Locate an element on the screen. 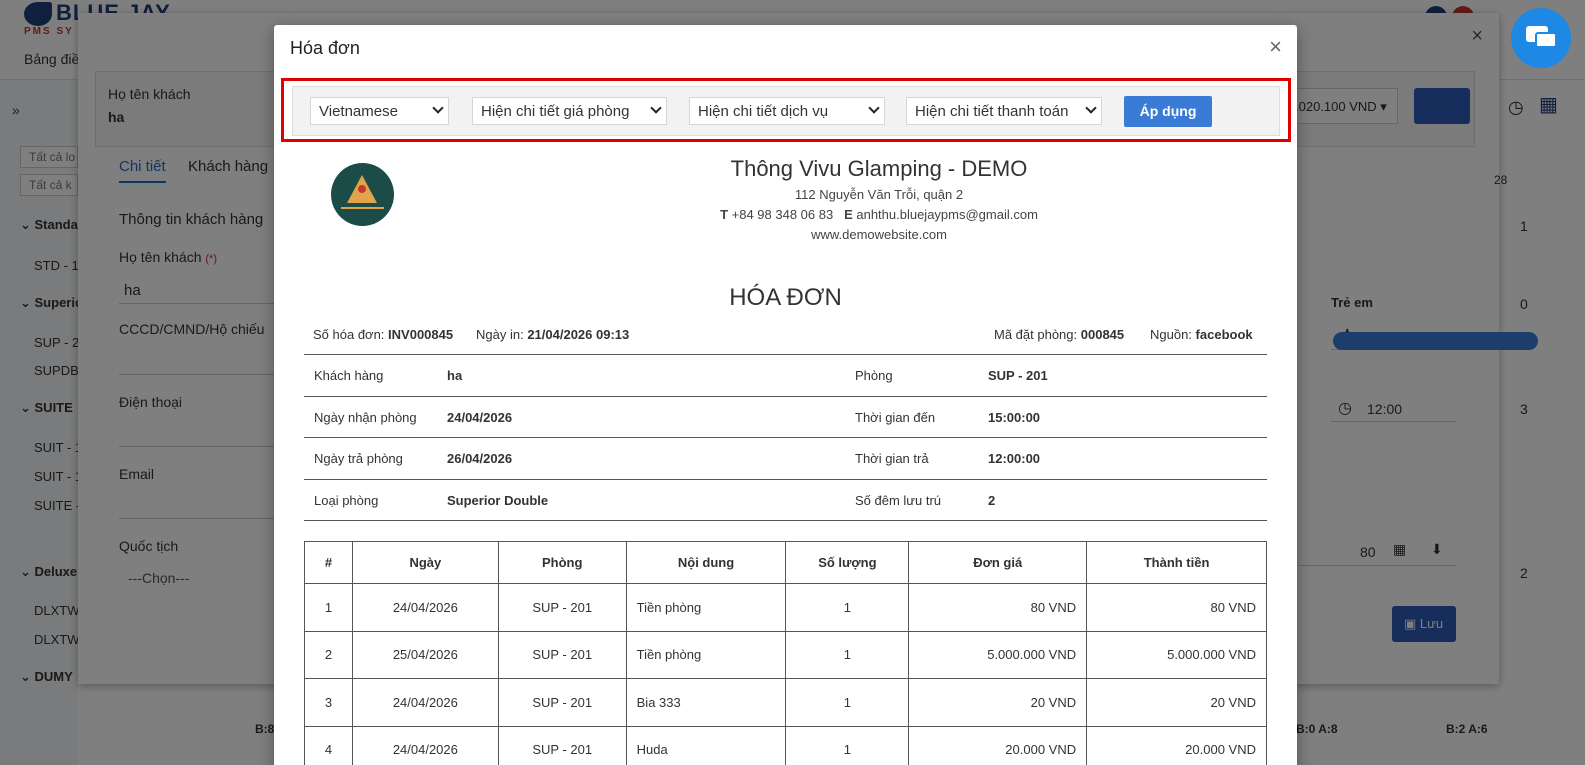 This screenshot has height=765, width=1585. booking-code-value: 000845 is located at coordinates (1102, 334).